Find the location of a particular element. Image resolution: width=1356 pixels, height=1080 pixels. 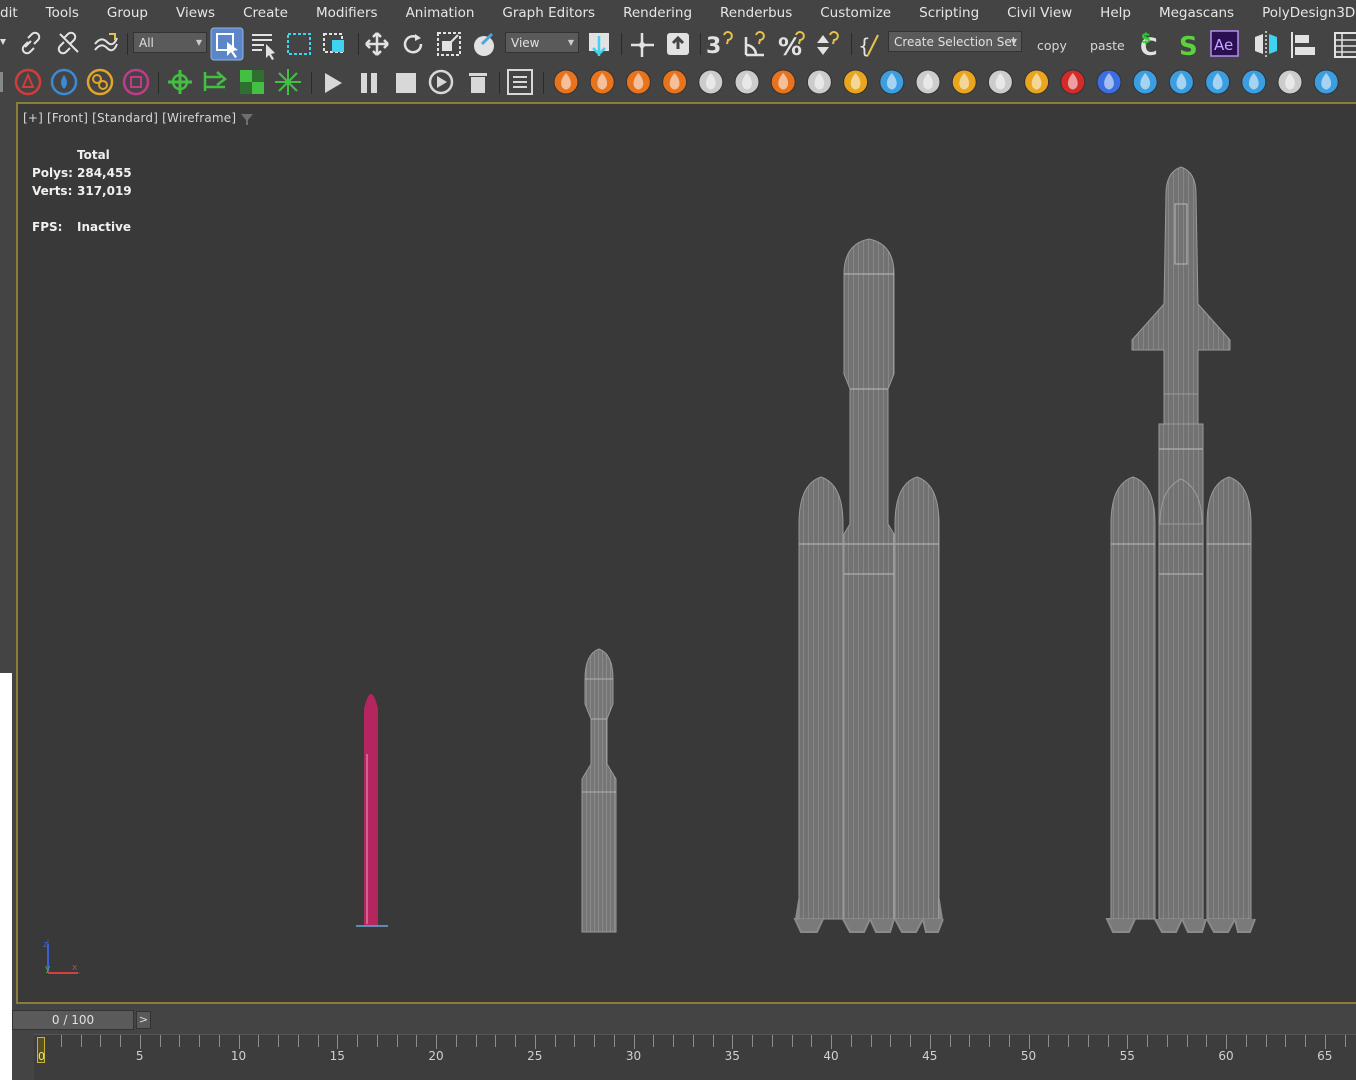

unlink-icon is located at coordinates (68, 43).